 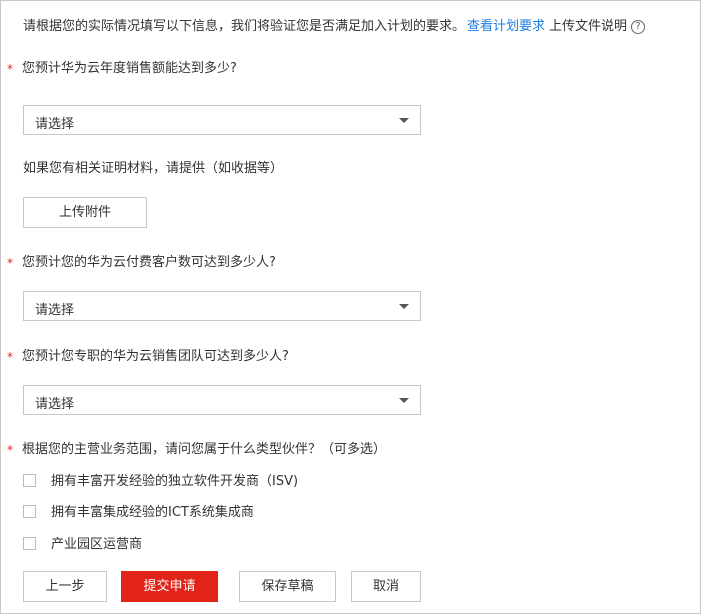 I want to click on paying-customers-select: 请选择, so click(x=222, y=306).